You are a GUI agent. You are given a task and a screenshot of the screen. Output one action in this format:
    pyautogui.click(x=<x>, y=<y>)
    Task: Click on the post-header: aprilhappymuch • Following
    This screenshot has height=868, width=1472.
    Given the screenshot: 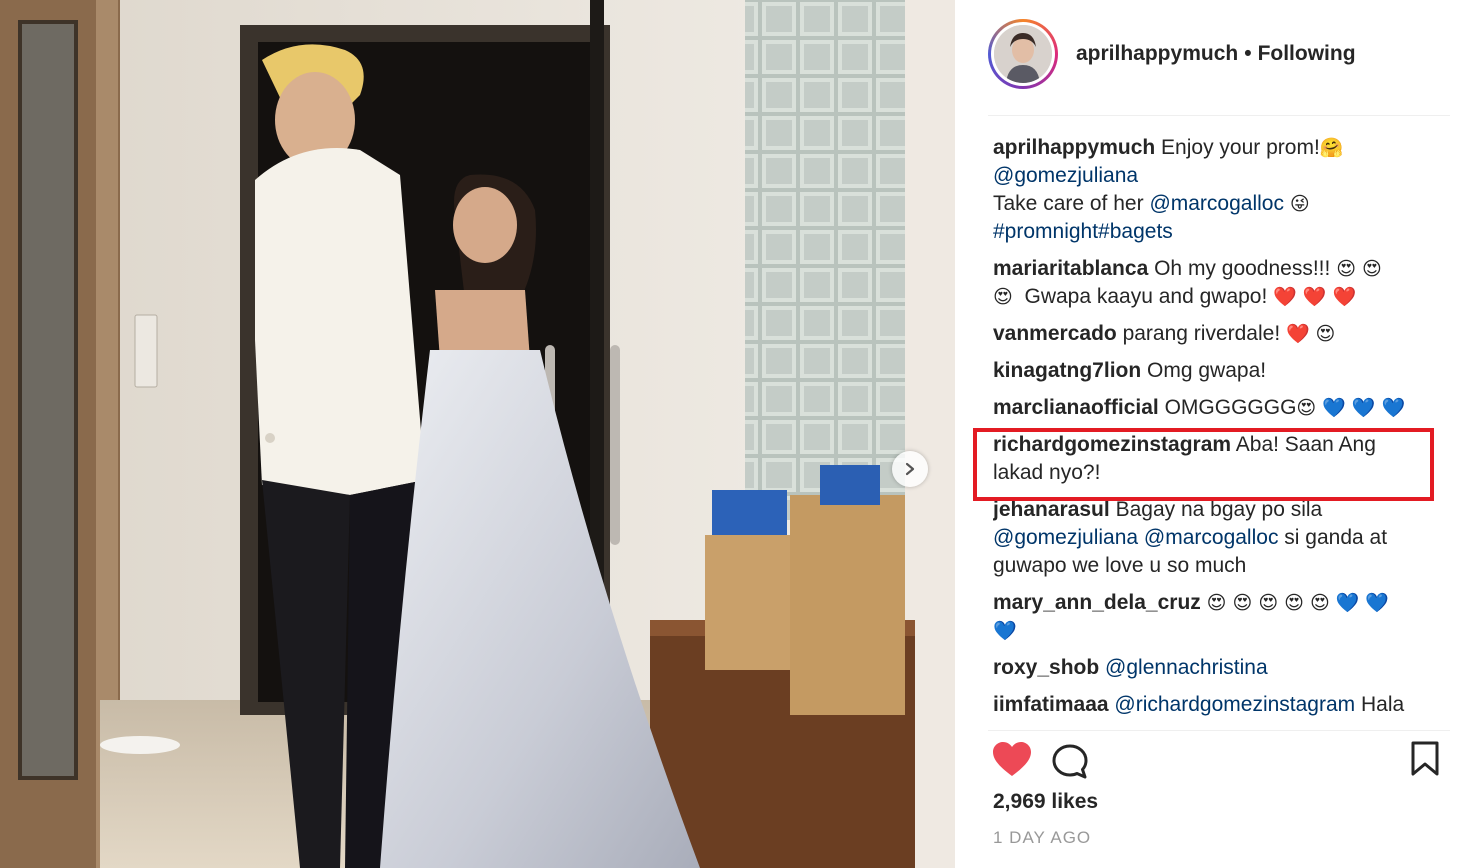 What is the action you would take?
    pyautogui.click(x=1219, y=54)
    